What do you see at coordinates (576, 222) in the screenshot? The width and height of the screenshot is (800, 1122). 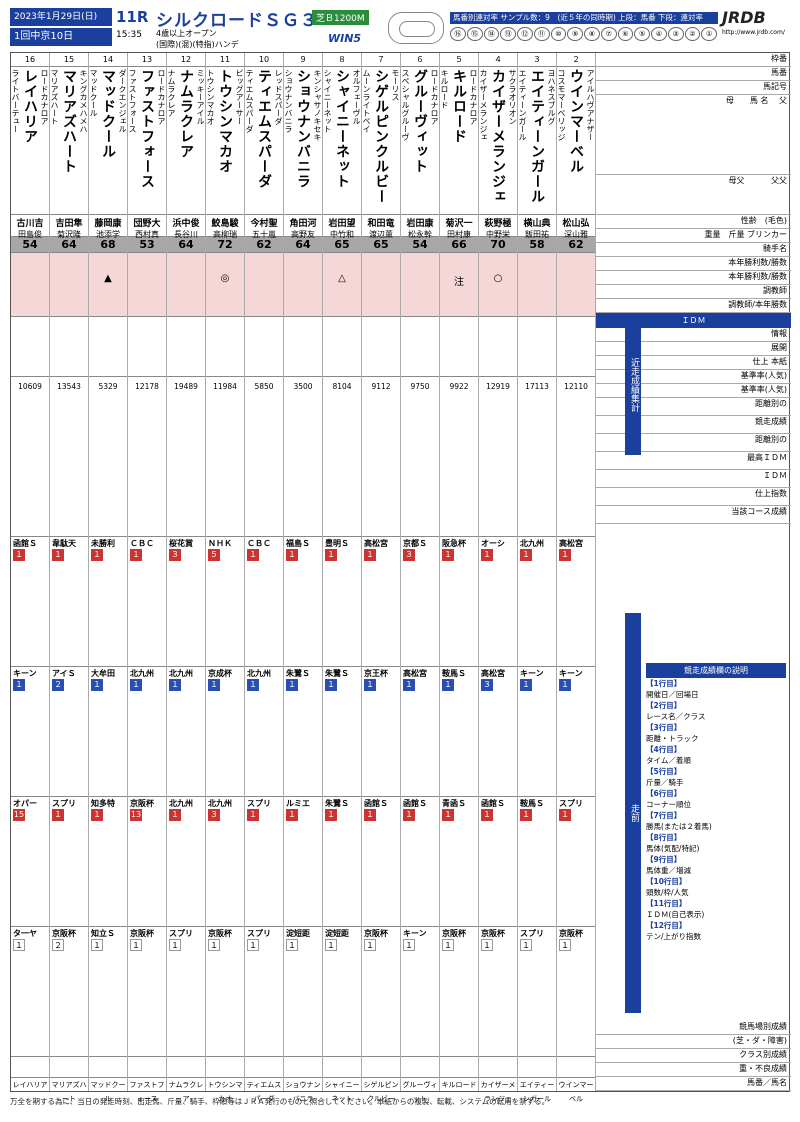 I see `jockey-name: 松山弘` at bounding box center [576, 222].